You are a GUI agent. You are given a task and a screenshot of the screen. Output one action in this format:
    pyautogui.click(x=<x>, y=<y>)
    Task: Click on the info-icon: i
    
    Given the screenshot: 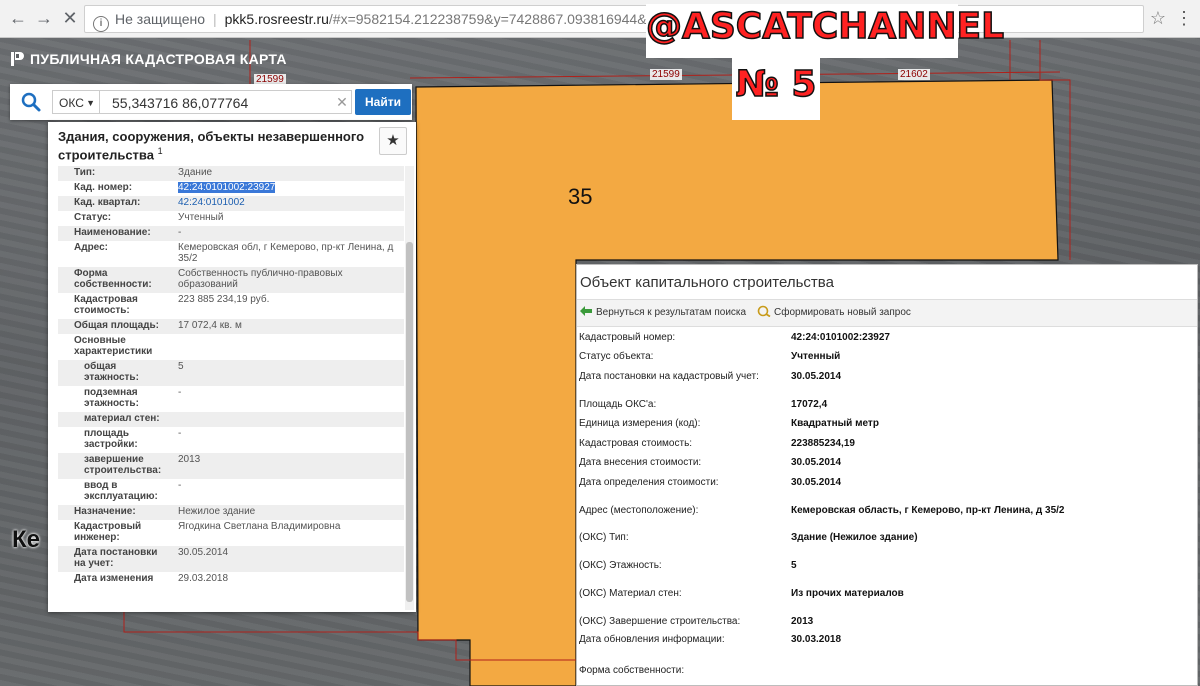 What is the action you would take?
    pyautogui.click(x=101, y=24)
    